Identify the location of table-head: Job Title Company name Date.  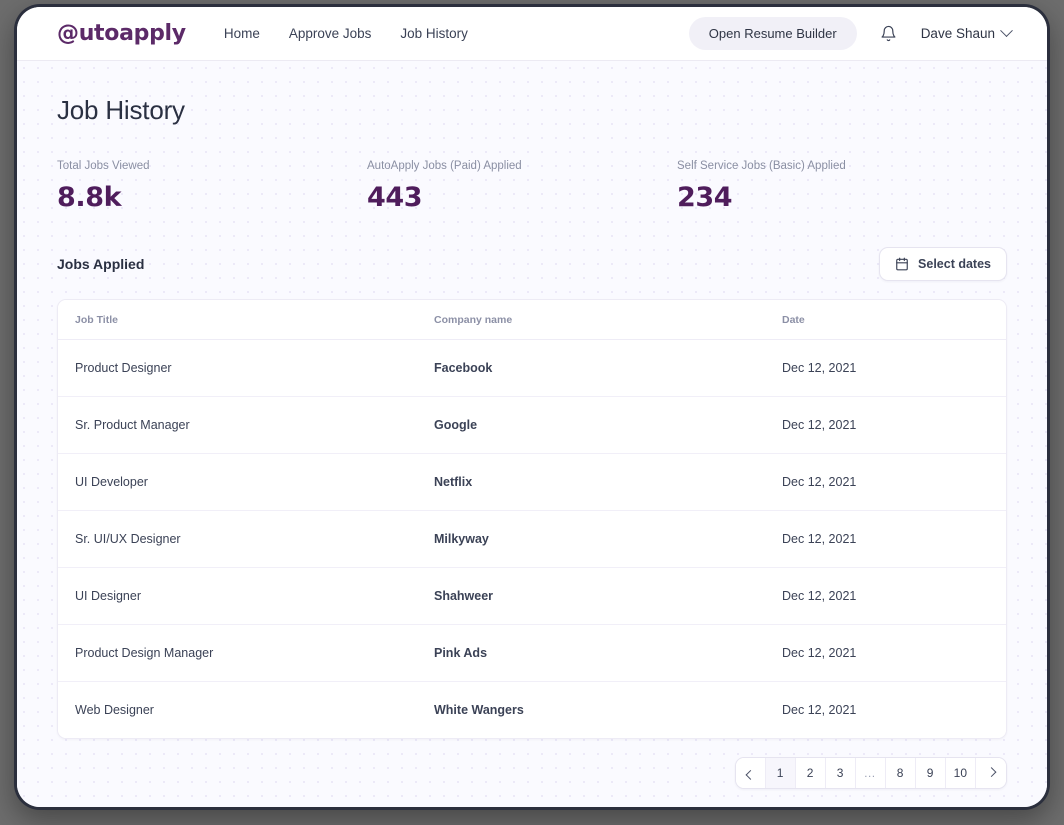
(532, 320).